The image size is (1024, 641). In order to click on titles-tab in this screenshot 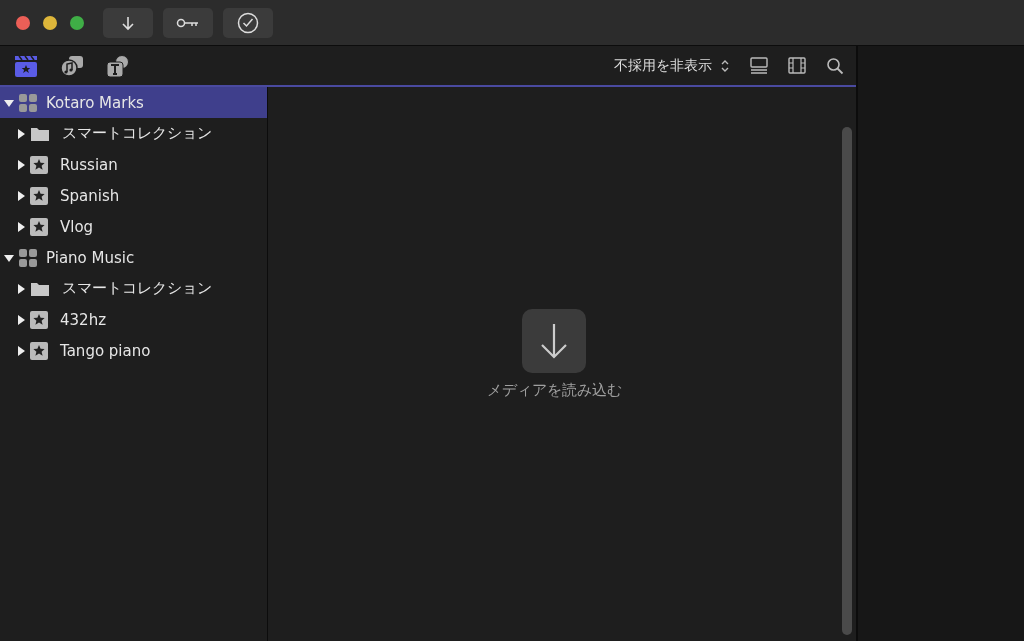, I will do `click(118, 65)`.